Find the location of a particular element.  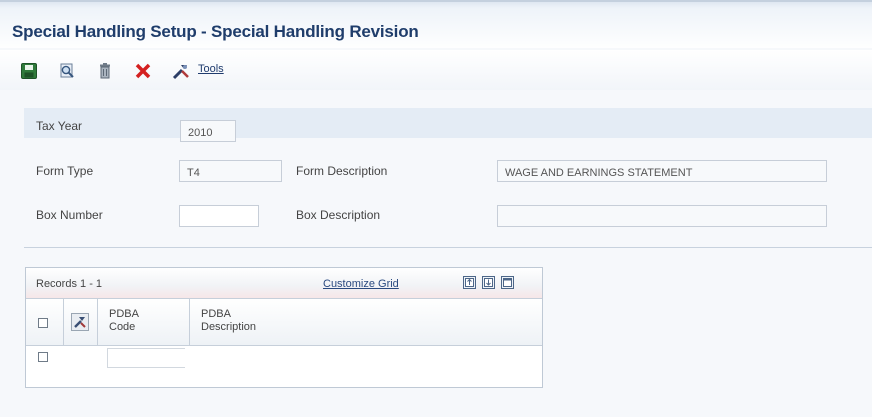

header-band is located at coordinates (448, 123).